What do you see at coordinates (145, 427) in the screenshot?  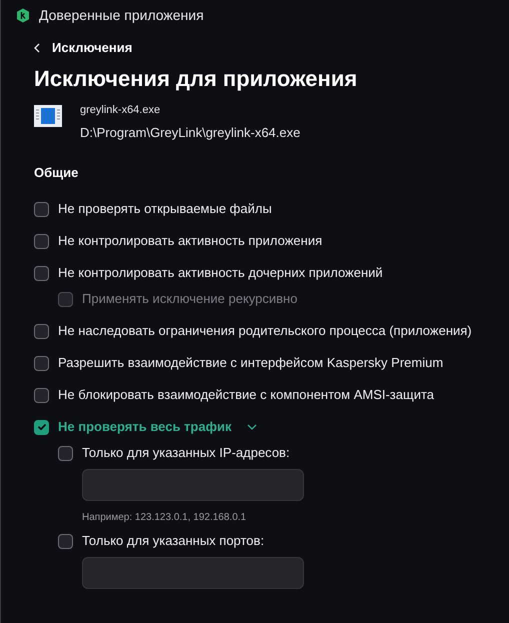 I see `option-label: Не проверять весь трафик` at bounding box center [145, 427].